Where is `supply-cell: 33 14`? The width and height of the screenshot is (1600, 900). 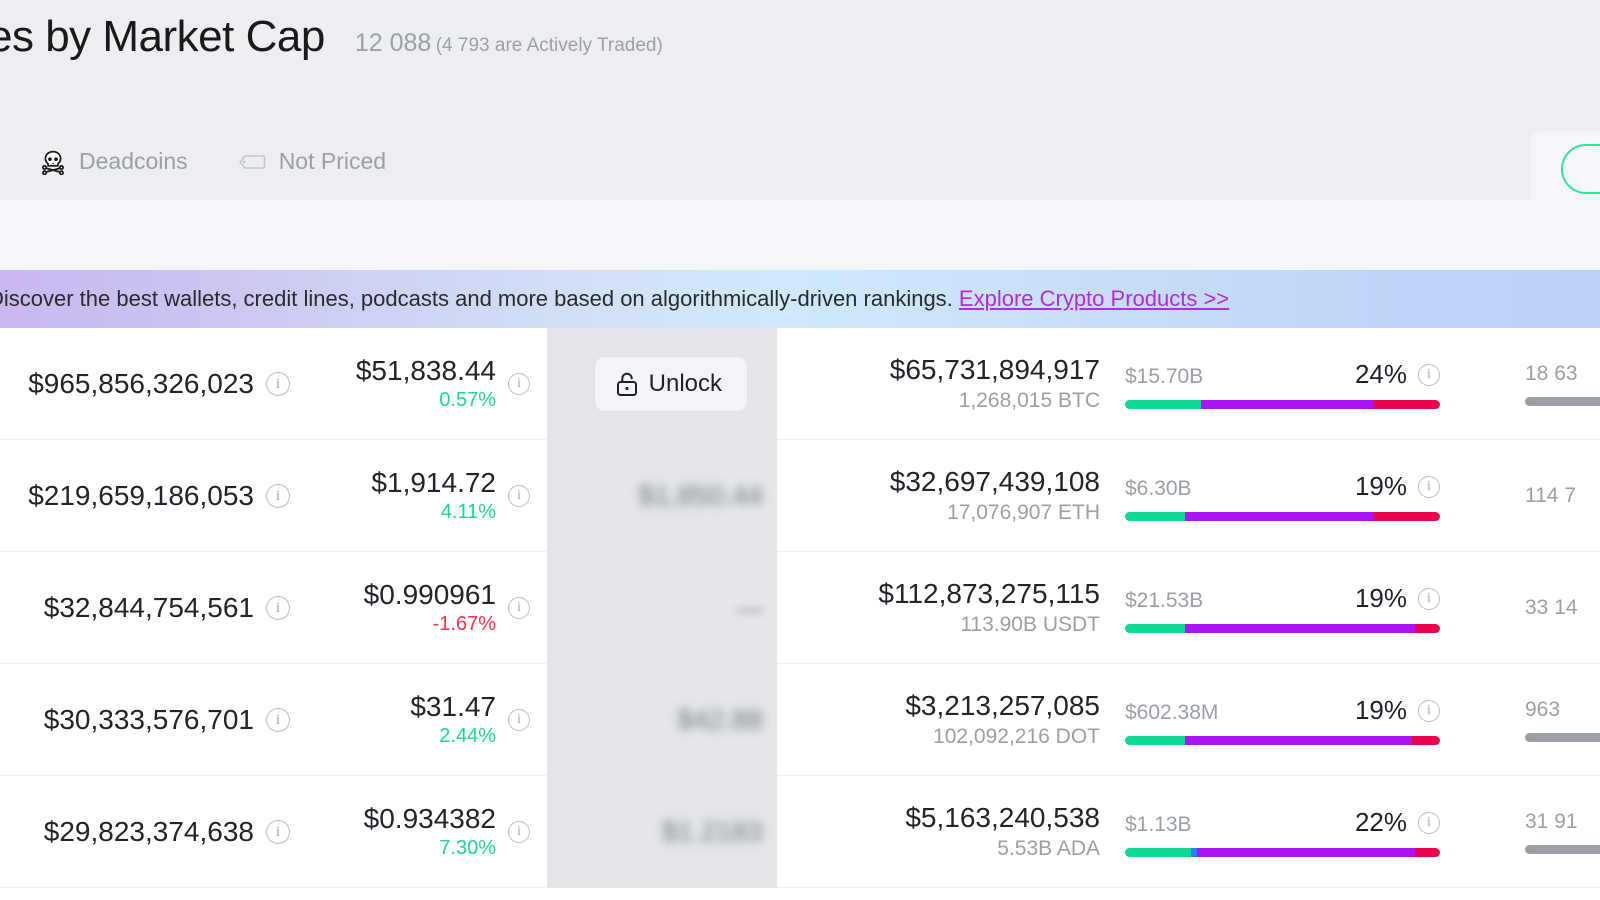 supply-cell: 33 14 is located at coordinates (1560, 608).